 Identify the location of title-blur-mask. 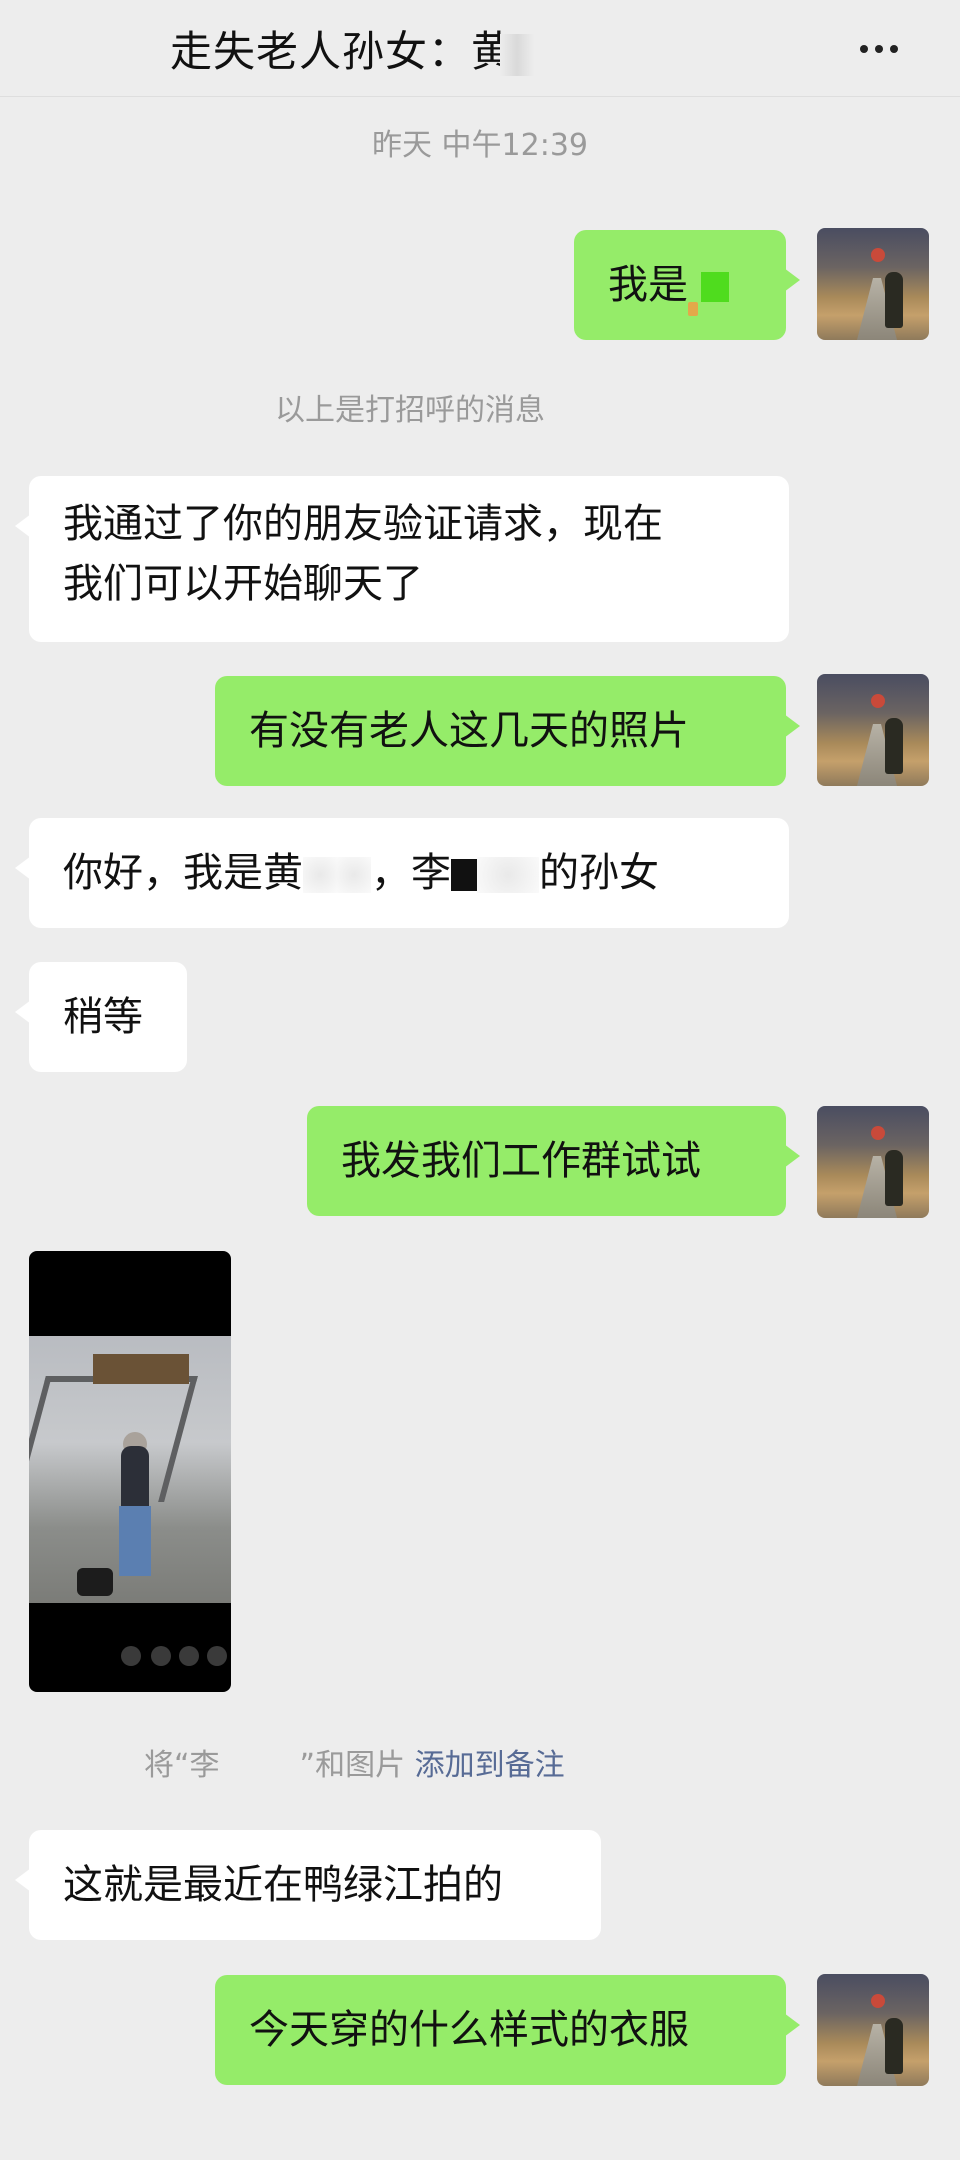
(517, 54).